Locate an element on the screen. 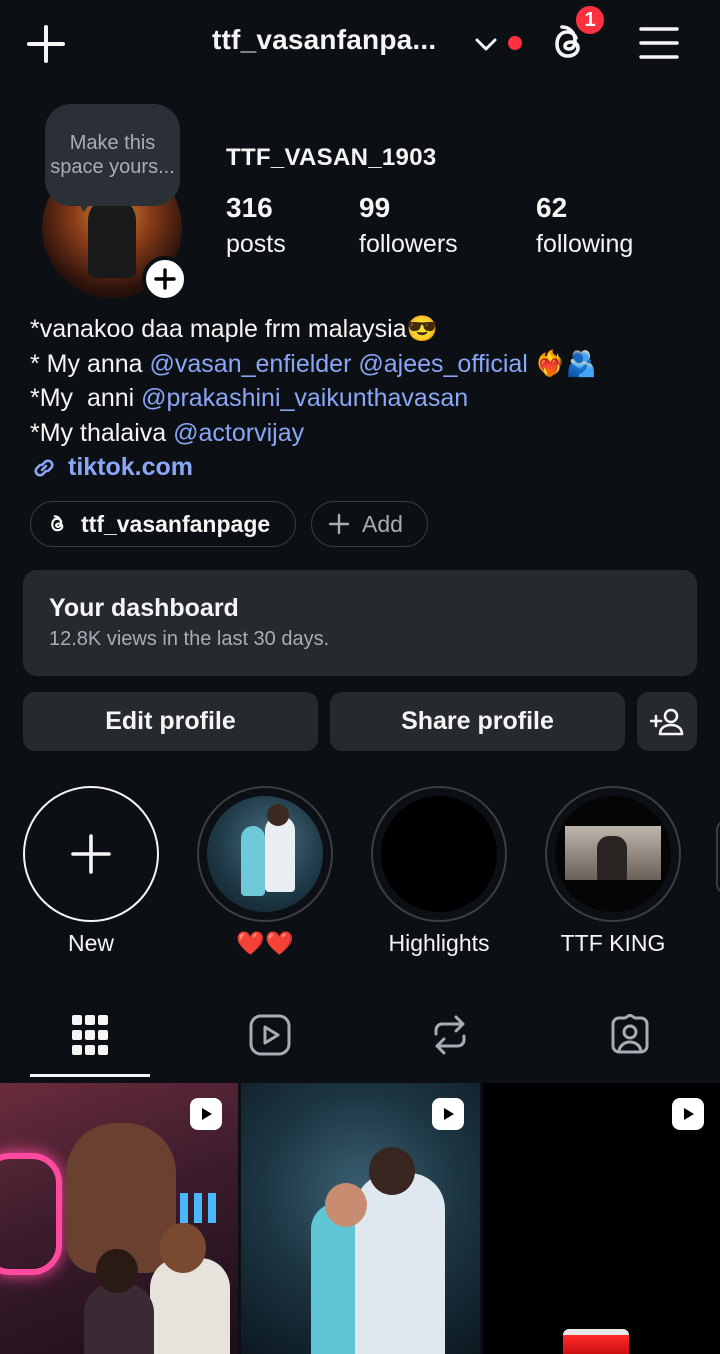 The image size is (720, 1354). mention-link: @vasan_enfielder is located at coordinates (251, 364).